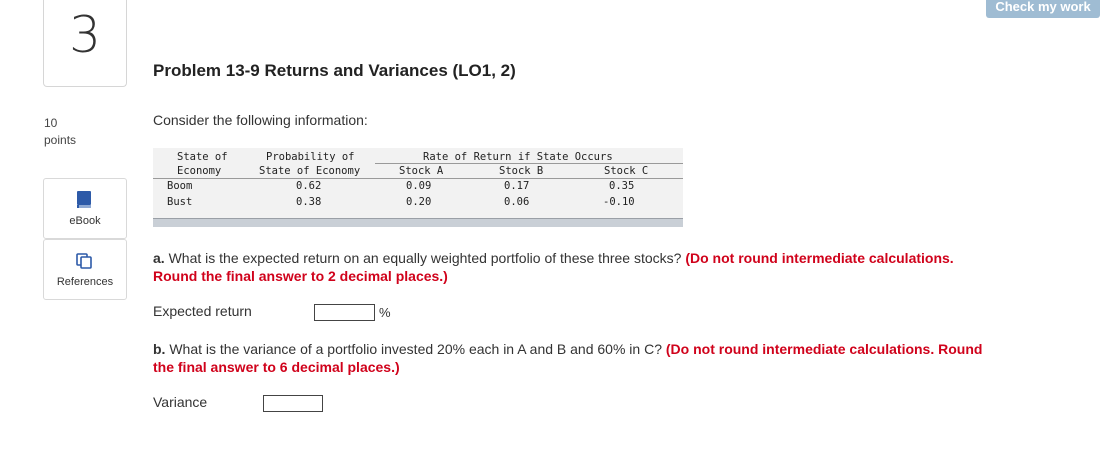  I want to click on points-label: points, so click(60, 140).